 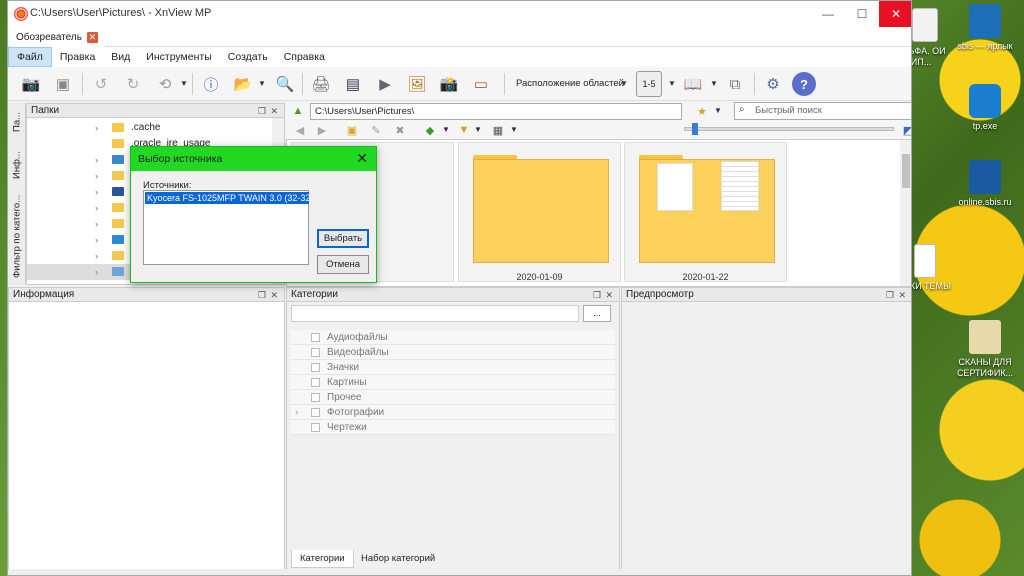 I want to click on desktop-icon-tp: tp.exe, so click(x=985, y=108).